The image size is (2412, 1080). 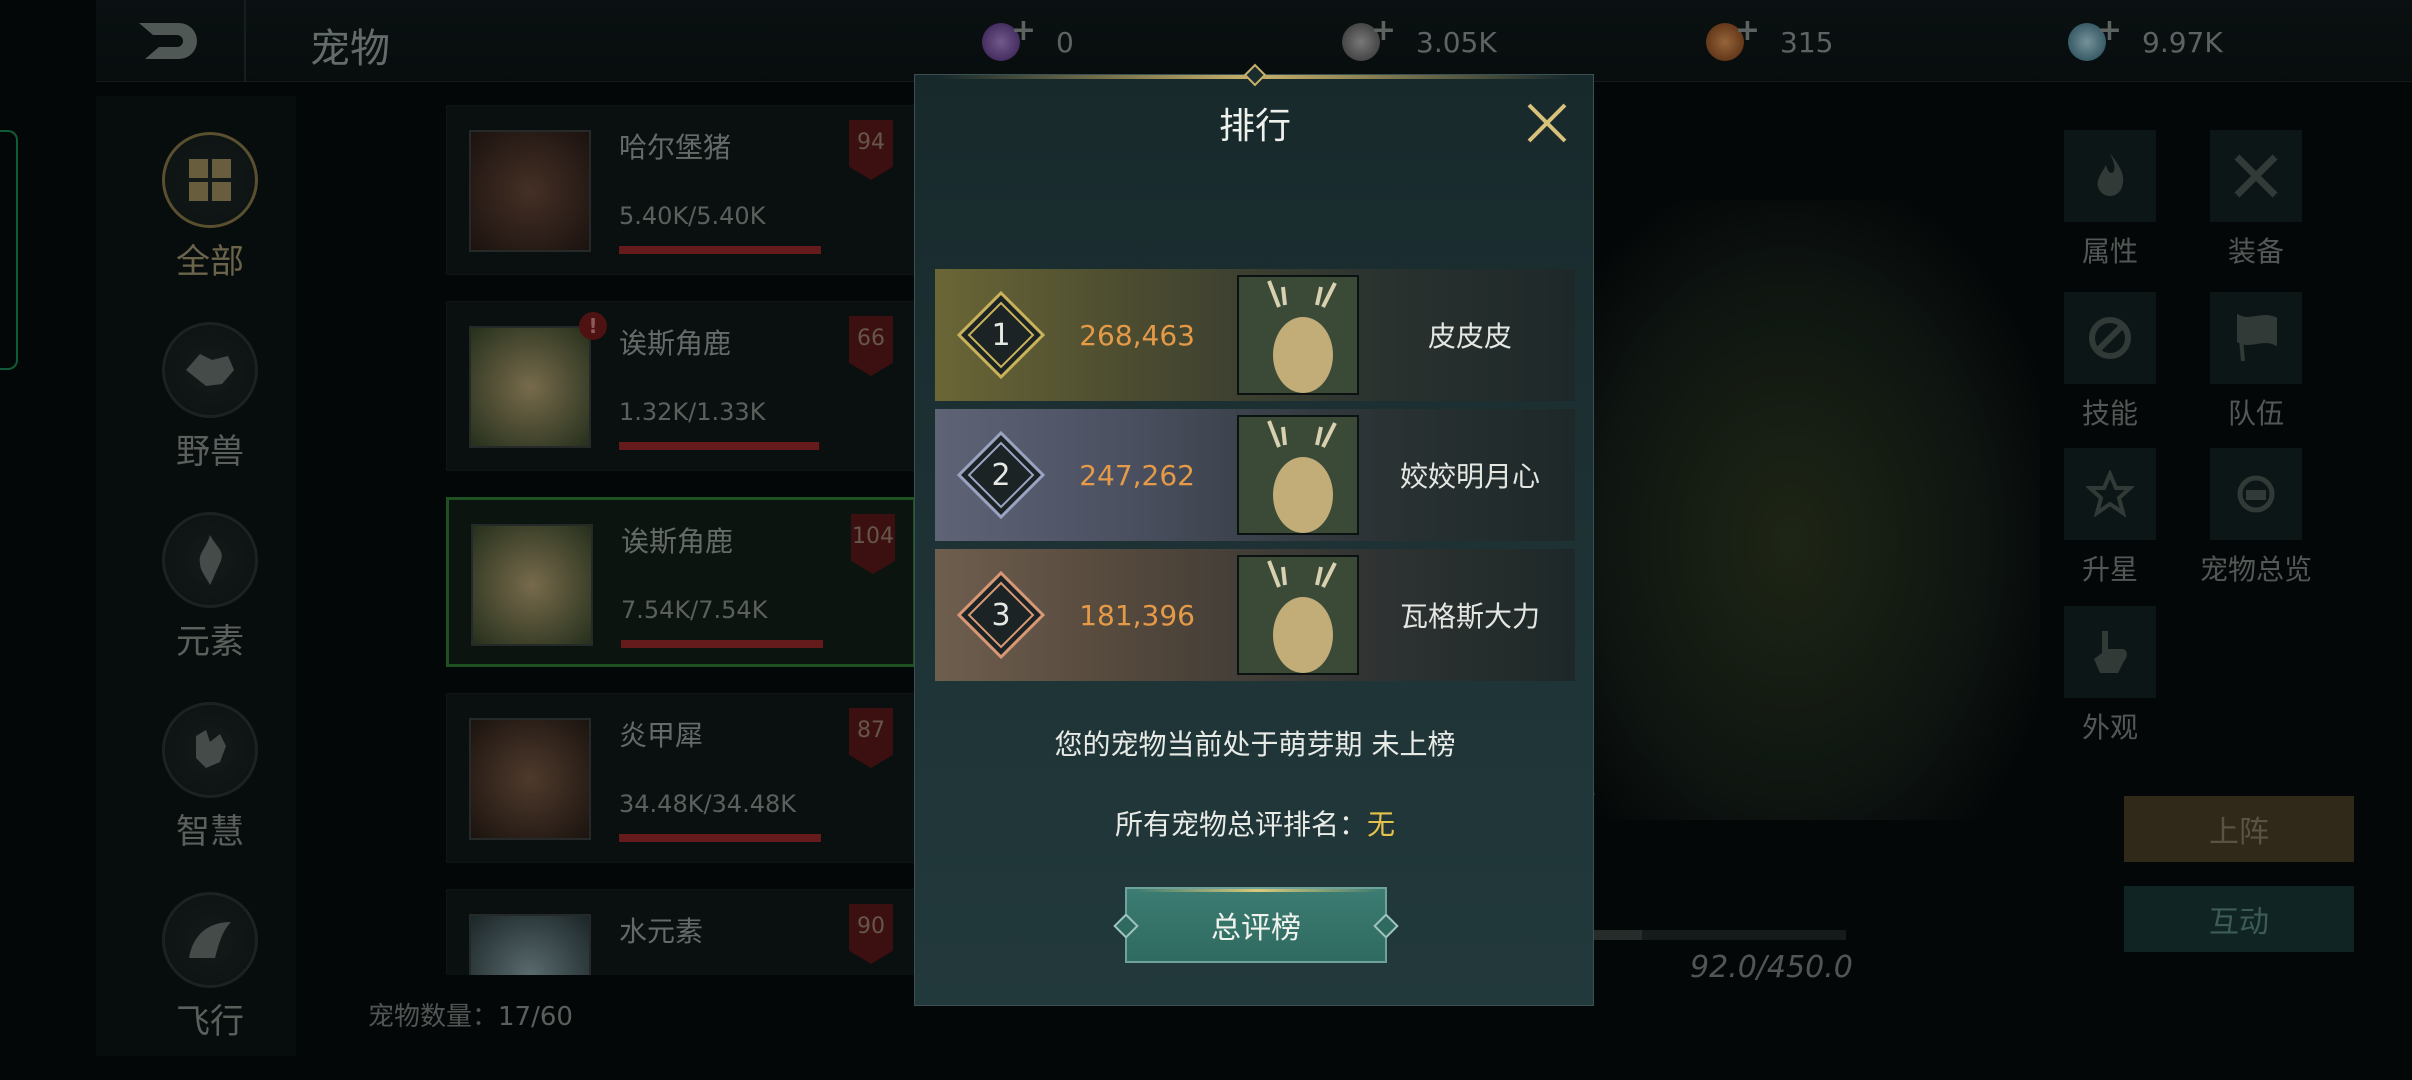 What do you see at coordinates (1137, 475) in the screenshot?
I see `rank-score: 247,262` at bounding box center [1137, 475].